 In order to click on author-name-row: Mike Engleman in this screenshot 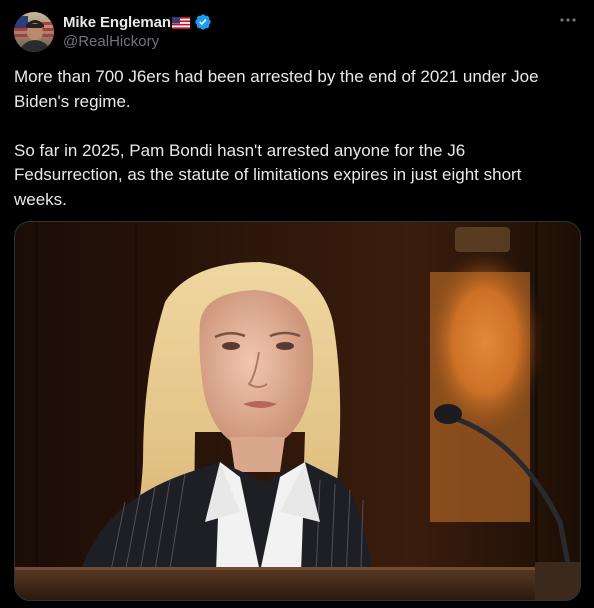, I will do `click(137, 22)`.